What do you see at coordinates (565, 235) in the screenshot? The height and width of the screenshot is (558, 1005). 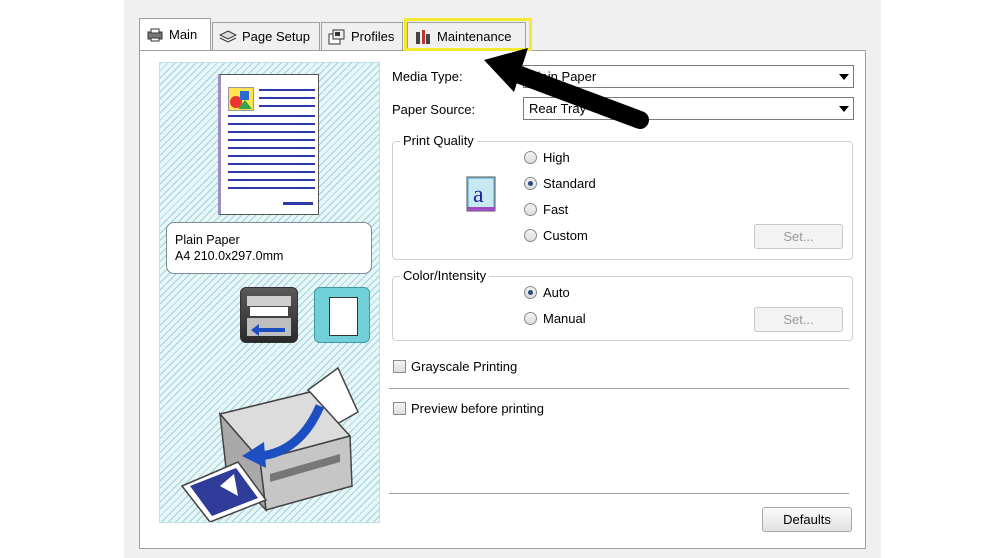 I see `quality-custom-label: Custom` at bounding box center [565, 235].